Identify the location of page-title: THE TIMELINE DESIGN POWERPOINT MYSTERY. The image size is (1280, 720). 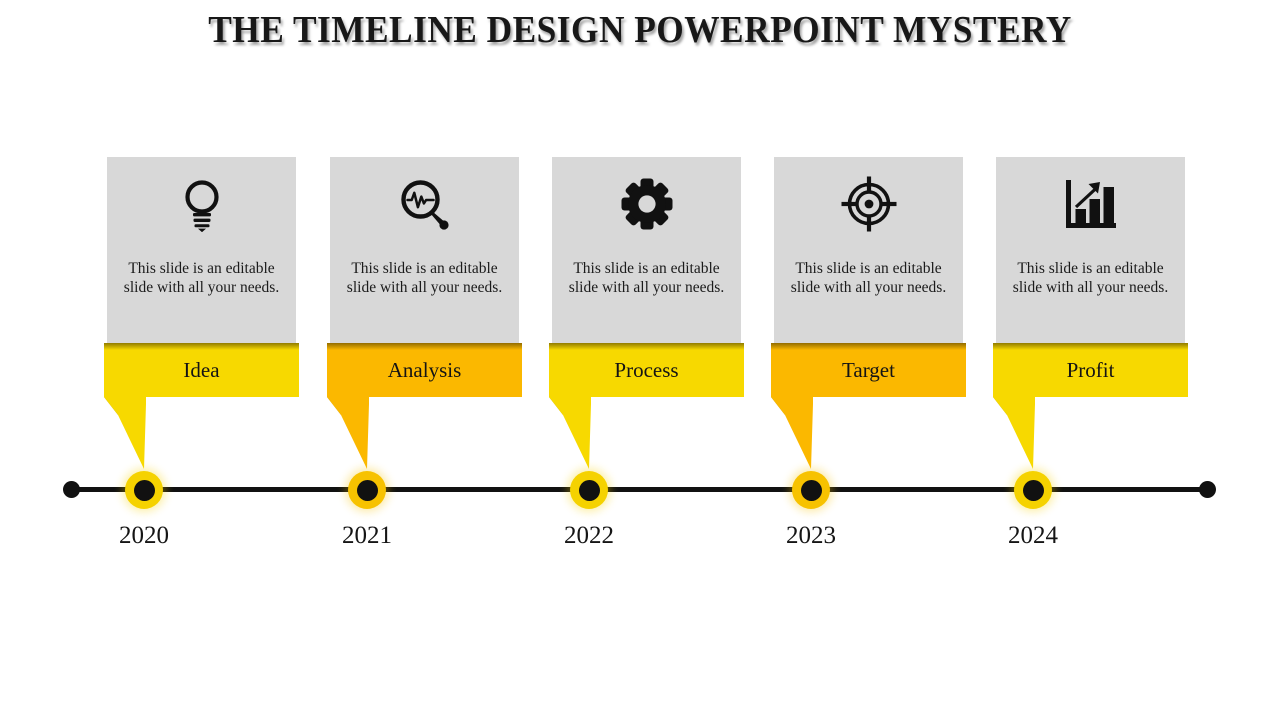
(640, 30).